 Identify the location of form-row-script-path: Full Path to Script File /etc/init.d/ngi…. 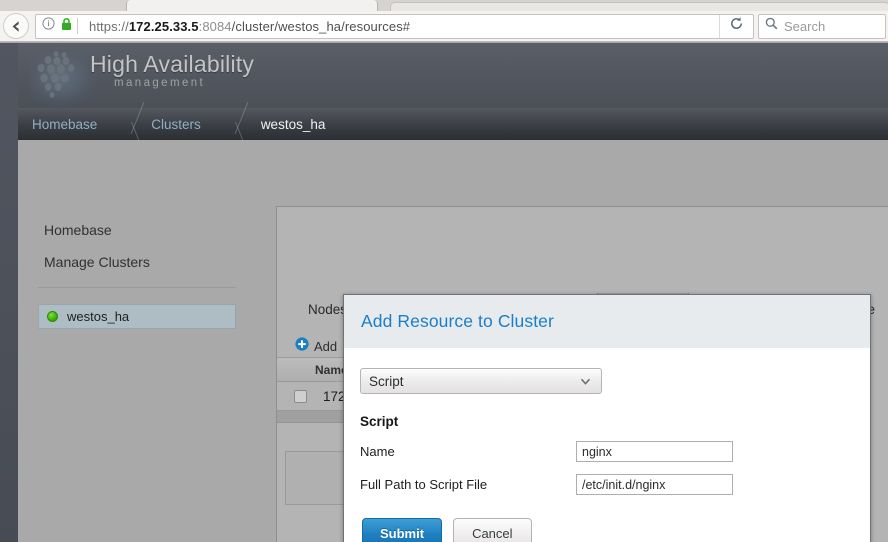
(606, 484).